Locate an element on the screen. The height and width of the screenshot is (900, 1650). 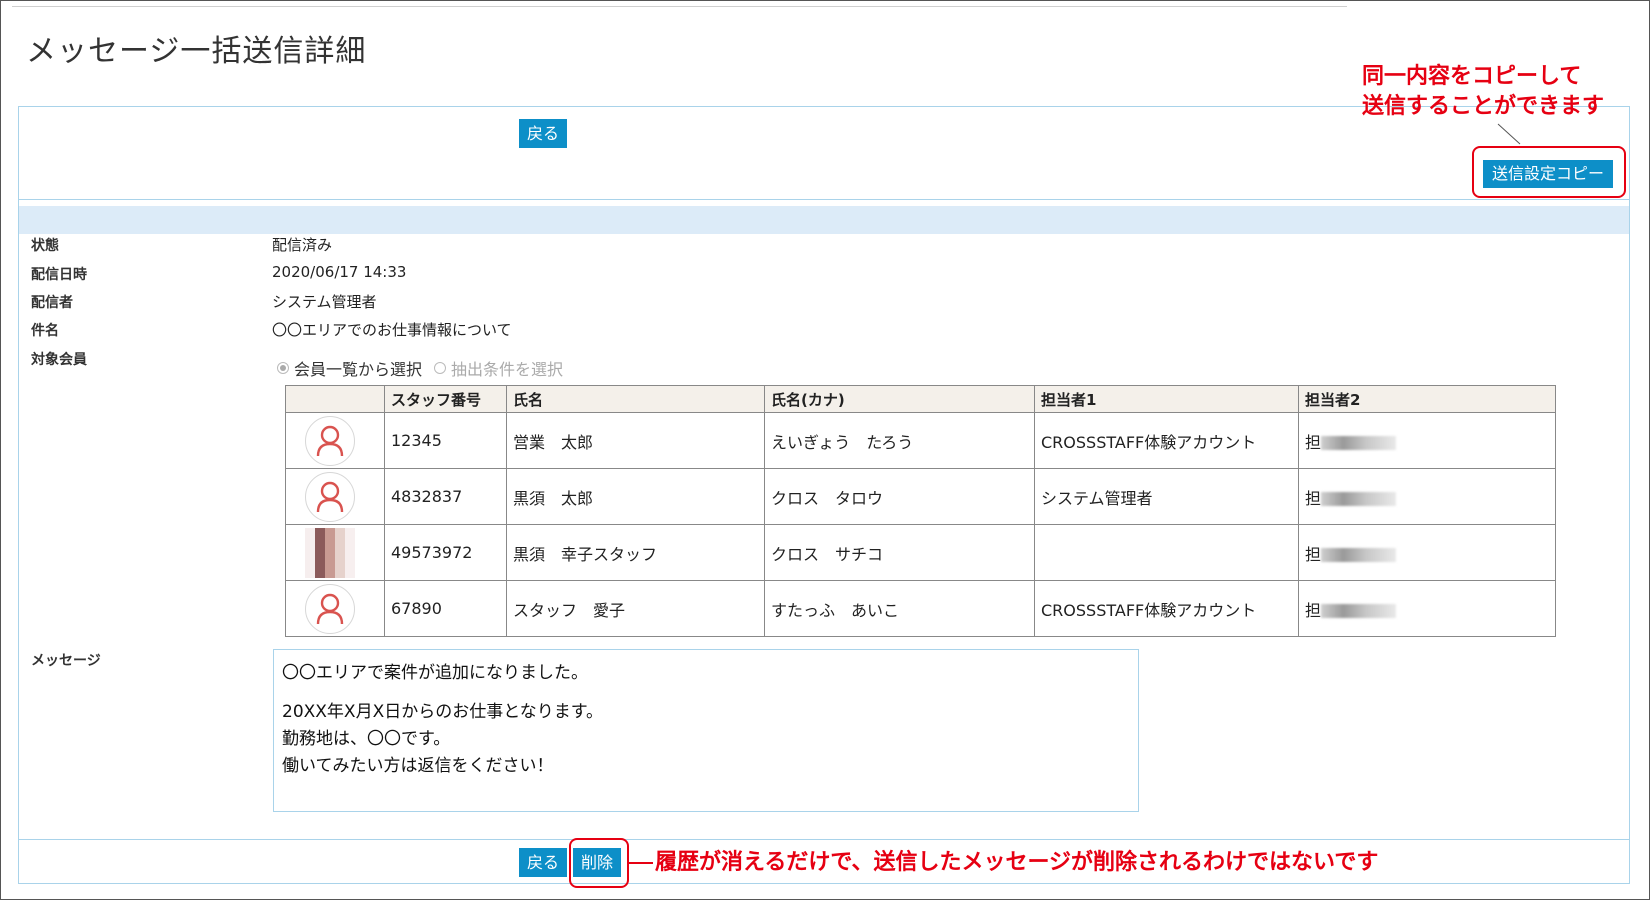
status-value: 配信済み is located at coordinates (302, 245).